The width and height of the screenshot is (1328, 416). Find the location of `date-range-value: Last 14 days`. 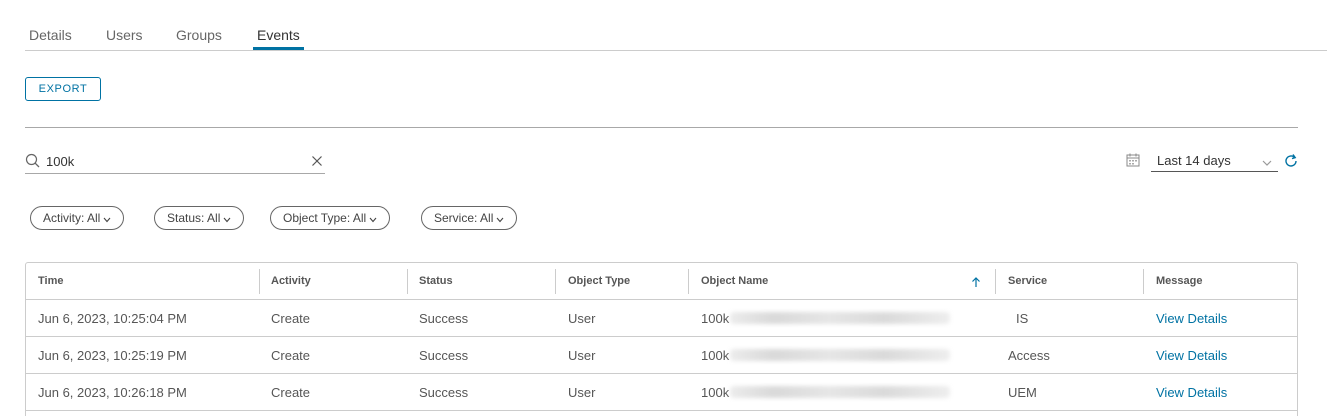

date-range-value: Last 14 days is located at coordinates (1194, 160).